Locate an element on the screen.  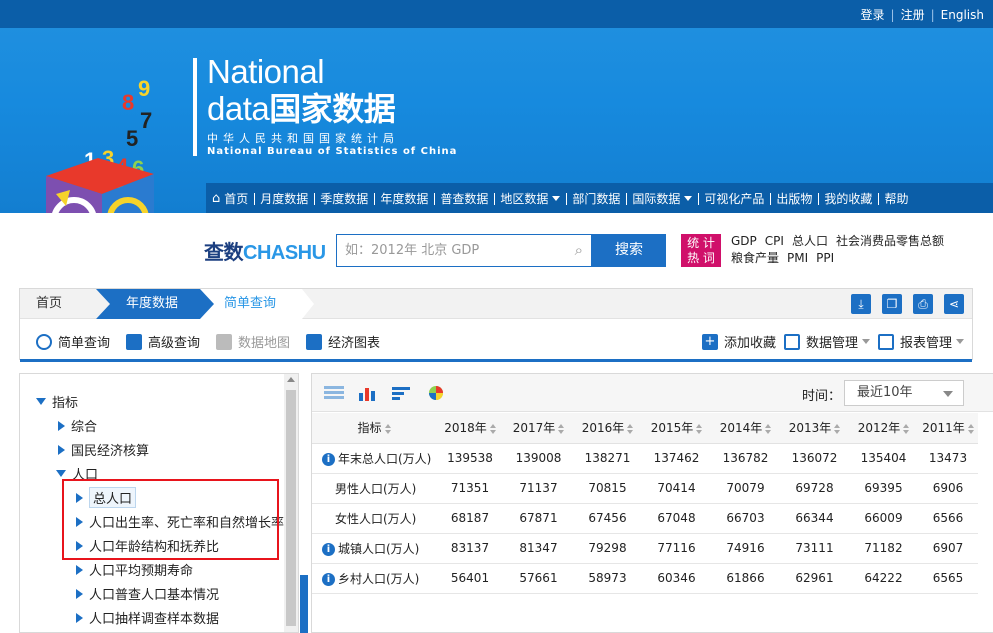
time-range-select: 最近10年 is located at coordinates (904, 393).